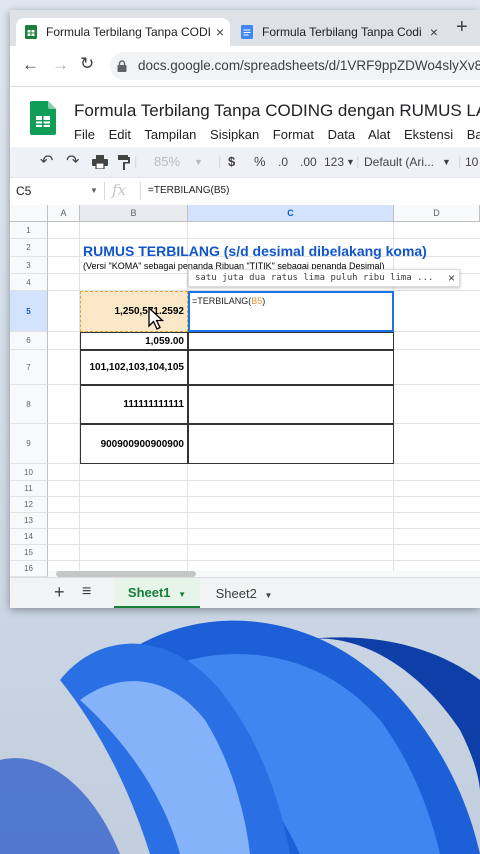 This screenshot has width=480, height=854. Describe the element at coordinates (100, 162) in the screenshot. I see `print-icon` at that location.